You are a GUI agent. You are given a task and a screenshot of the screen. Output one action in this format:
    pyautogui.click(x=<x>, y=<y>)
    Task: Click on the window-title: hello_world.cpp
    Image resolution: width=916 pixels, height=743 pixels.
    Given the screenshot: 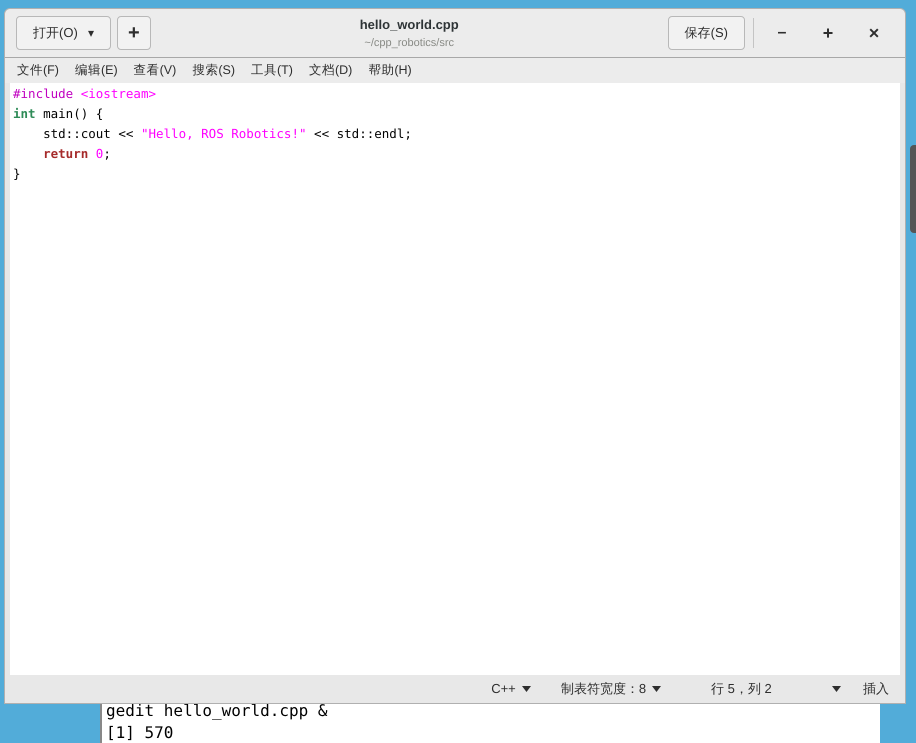 What is the action you would take?
    pyautogui.click(x=409, y=25)
    